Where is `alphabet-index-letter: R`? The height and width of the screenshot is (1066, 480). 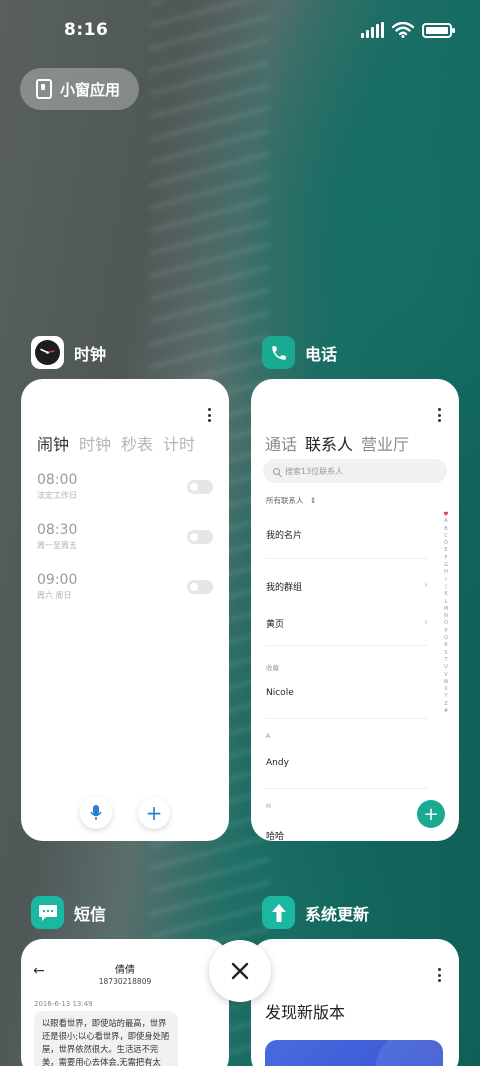 alphabet-index-letter: R is located at coordinates (445, 645).